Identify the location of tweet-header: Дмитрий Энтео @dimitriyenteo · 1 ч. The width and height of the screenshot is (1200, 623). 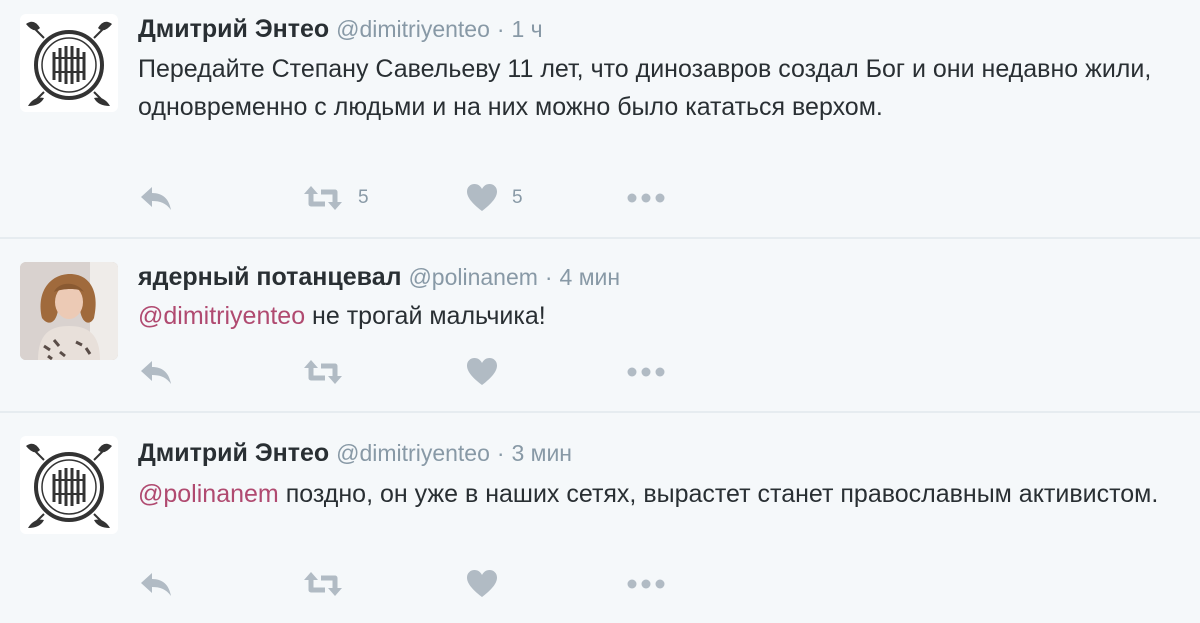
(340, 29).